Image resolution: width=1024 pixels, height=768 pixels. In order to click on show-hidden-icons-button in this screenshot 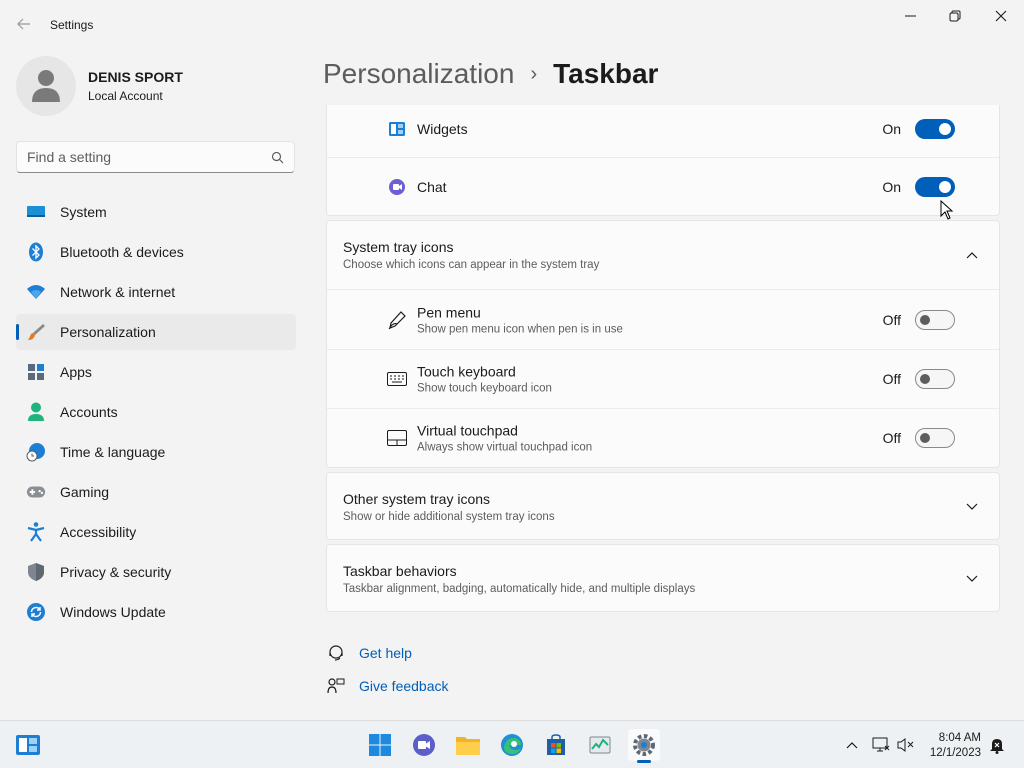, I will do `click(852, 745)`.